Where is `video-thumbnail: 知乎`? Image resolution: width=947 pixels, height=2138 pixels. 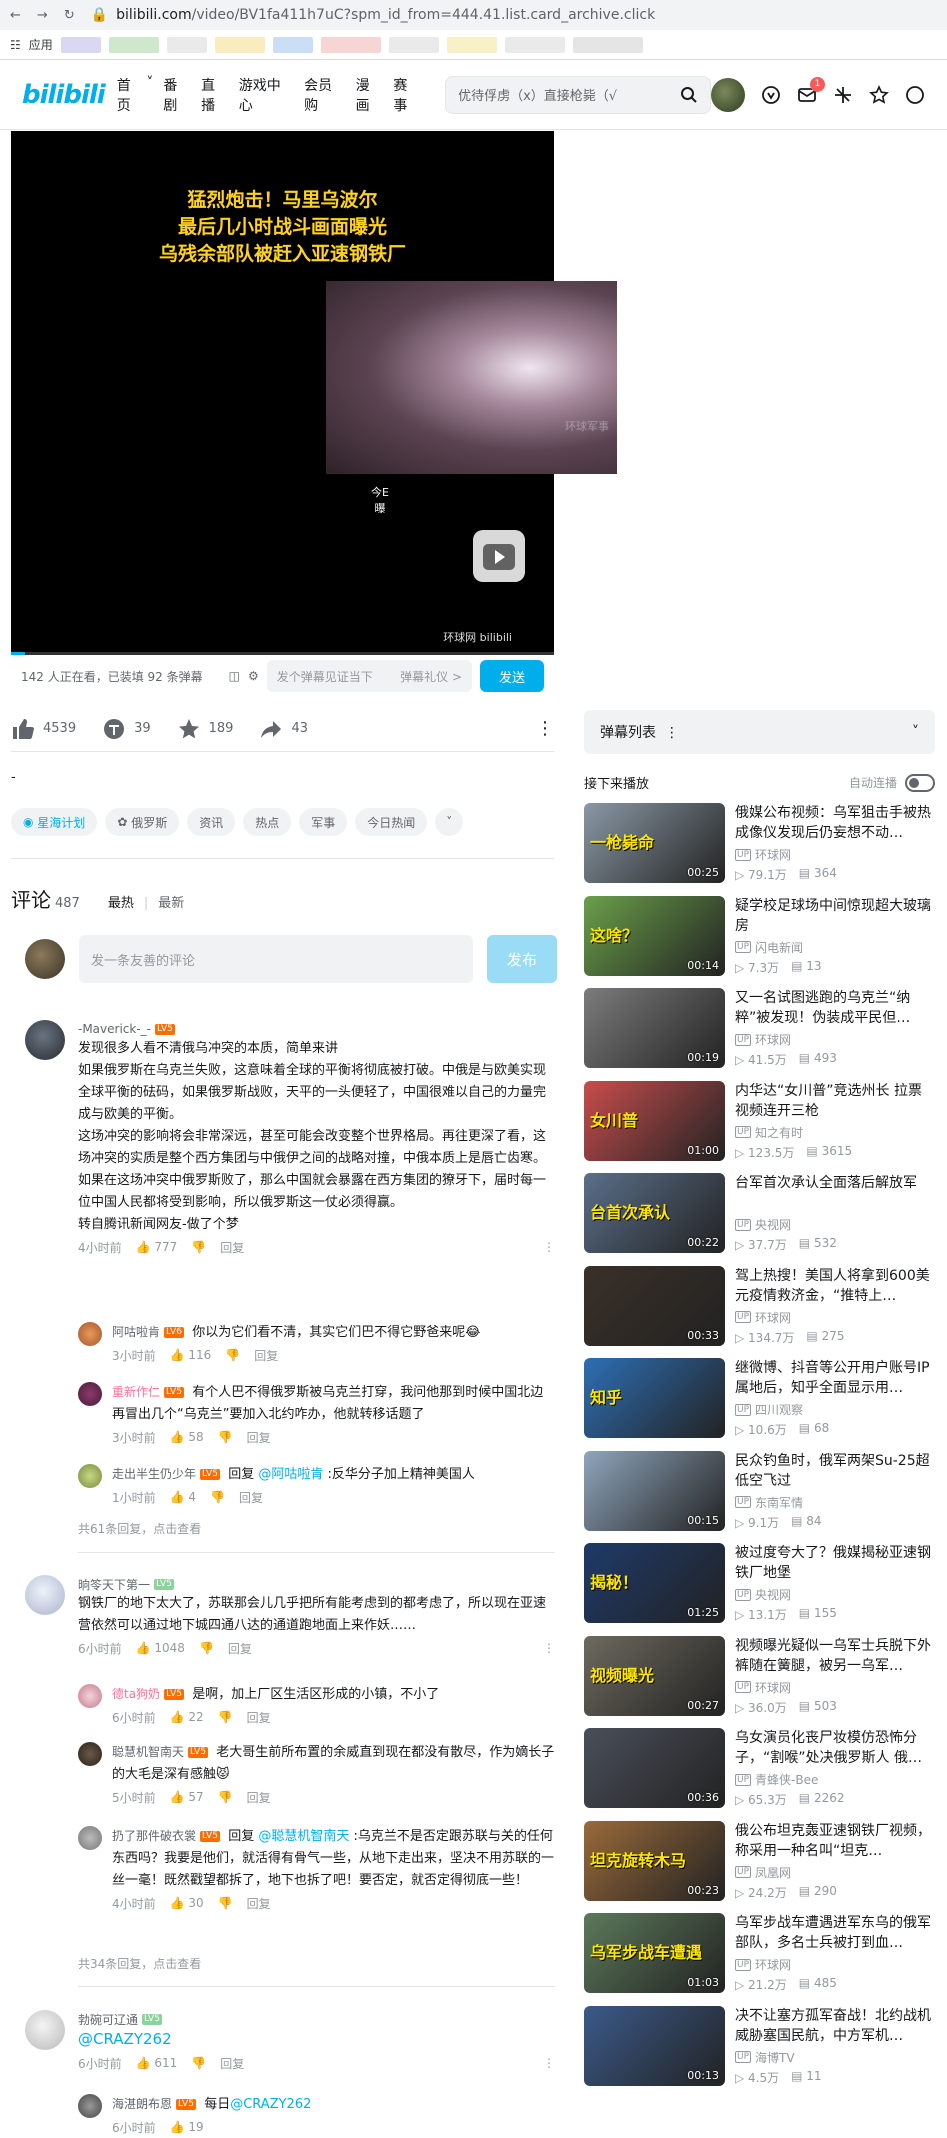
video-thumbnail: 知乎 is located at coordinates (654, 1398).